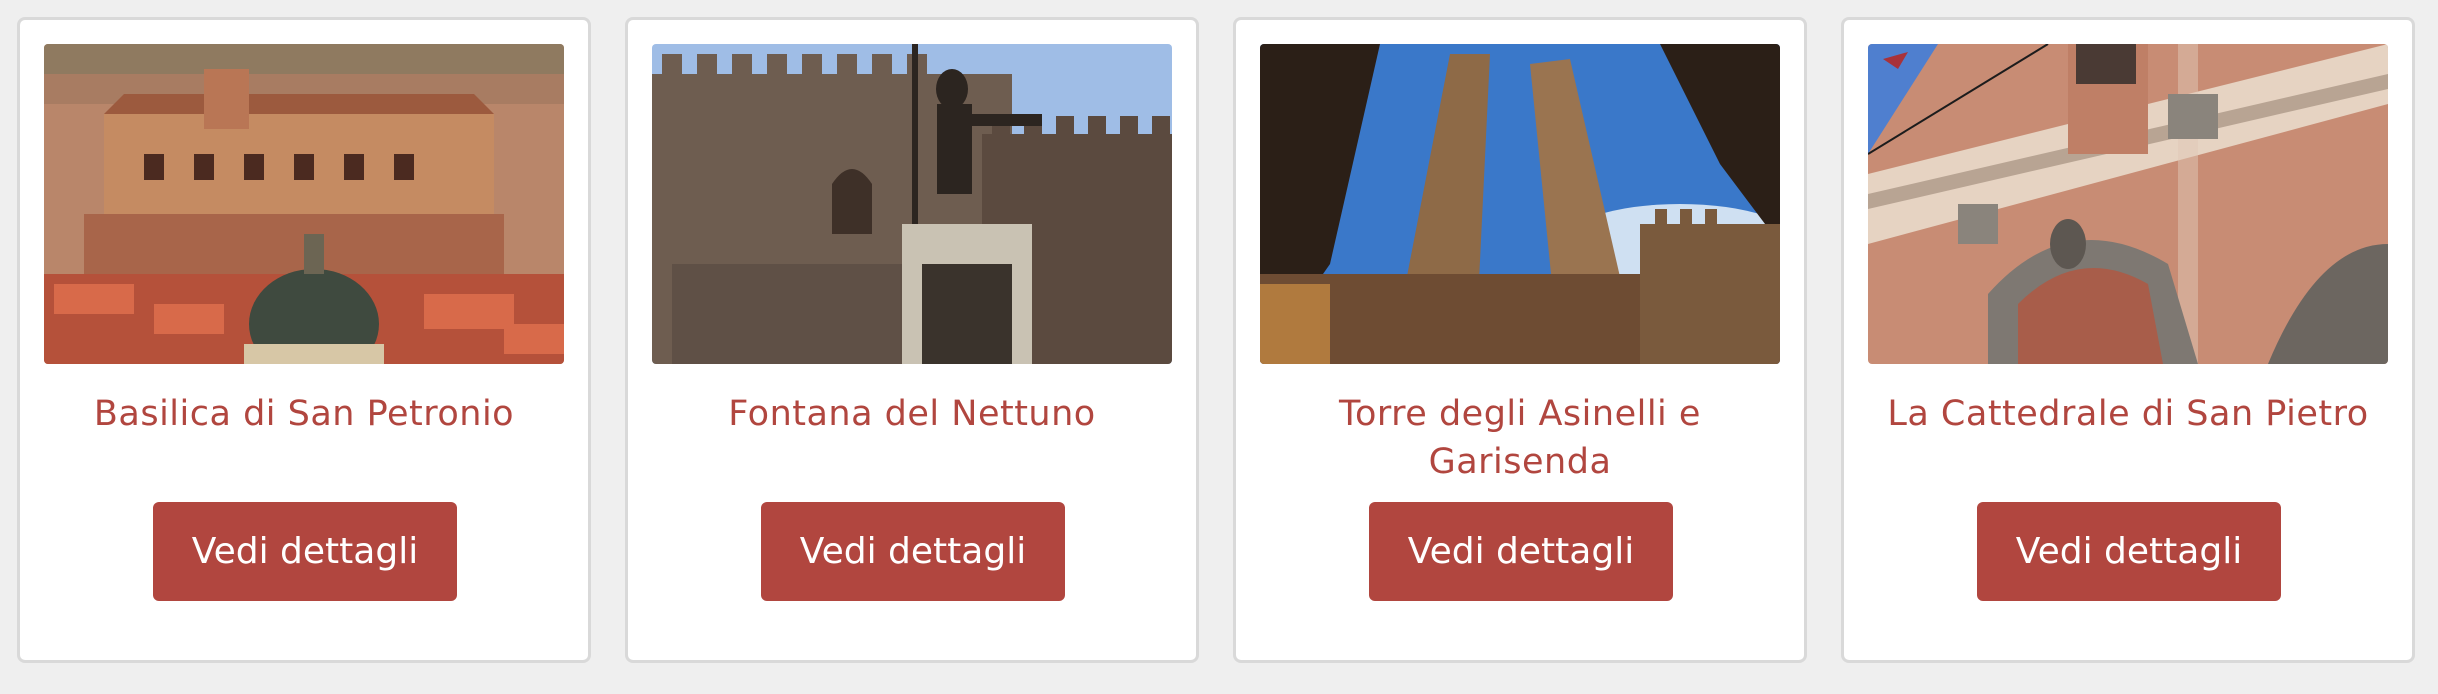 The image size is (2438, 694). Describe the element at coordinates (2128, 414) in the screenshot. I see `attraction-title: La Cattedrale di San Pietro` at that location.